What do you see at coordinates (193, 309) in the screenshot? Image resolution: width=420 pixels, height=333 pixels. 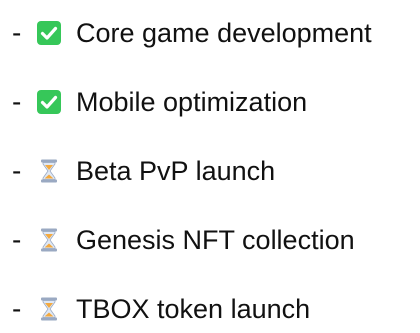 I see `item-label: TBOX token launch` at bounding box center [193, 309].